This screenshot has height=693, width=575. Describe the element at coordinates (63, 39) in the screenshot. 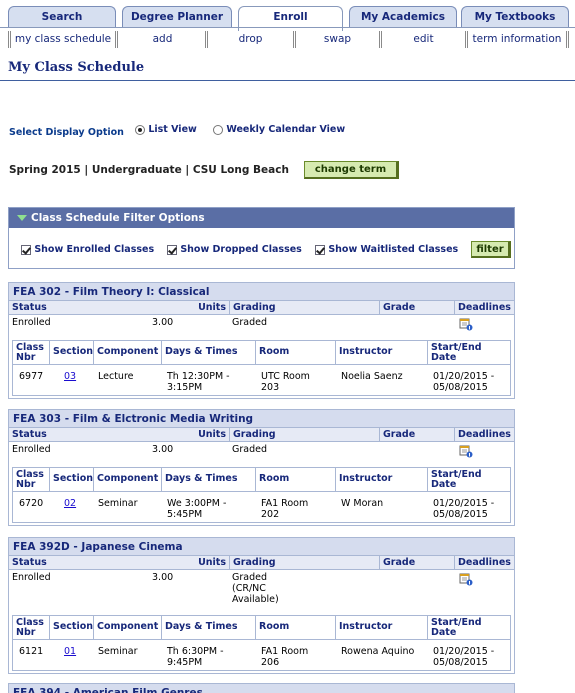

I see `subnav-my-class-schedule: my class schedule` at that location.